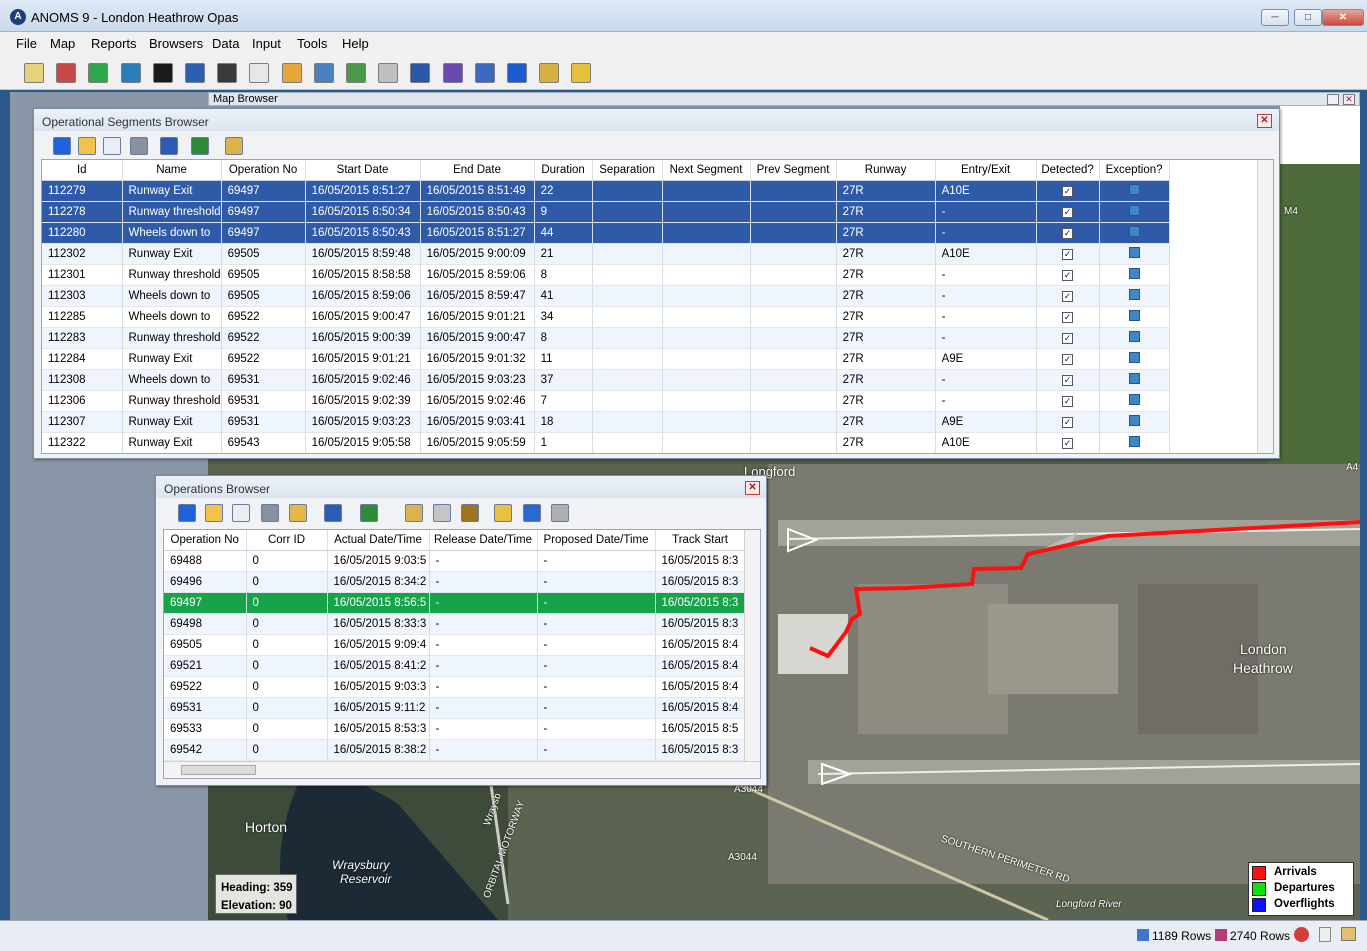 The height and width of the screenshot is (951, 1367). Describe the element at coordinates (455, 687) in the screenshot. I see `table-row: 69522 0 16/05/2015 9:03:3- -16/05/2015 8:4` at that location.